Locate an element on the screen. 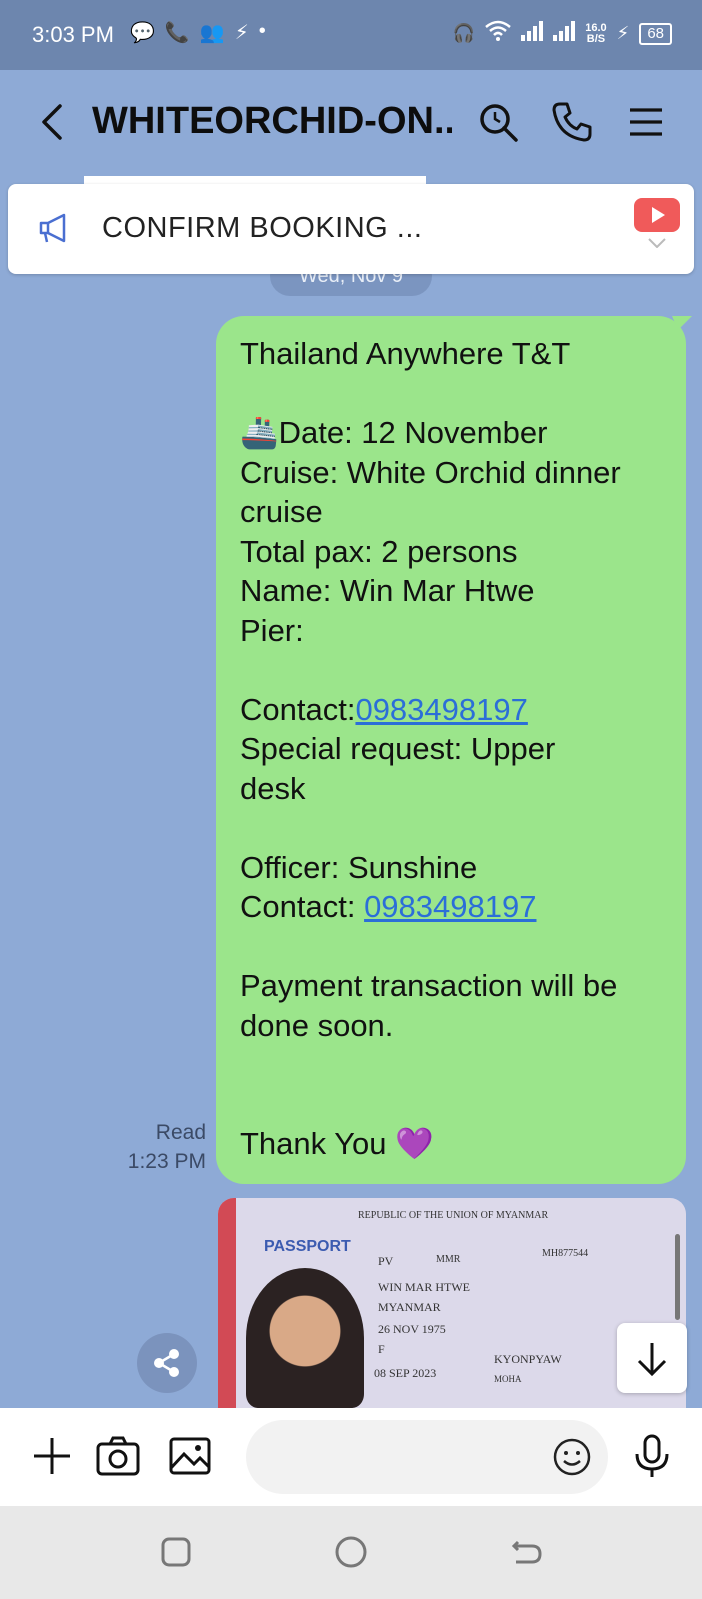 This screenshot has width=702, height=1599. passport-authority: MOHA is located at coordinates (508, 1379).